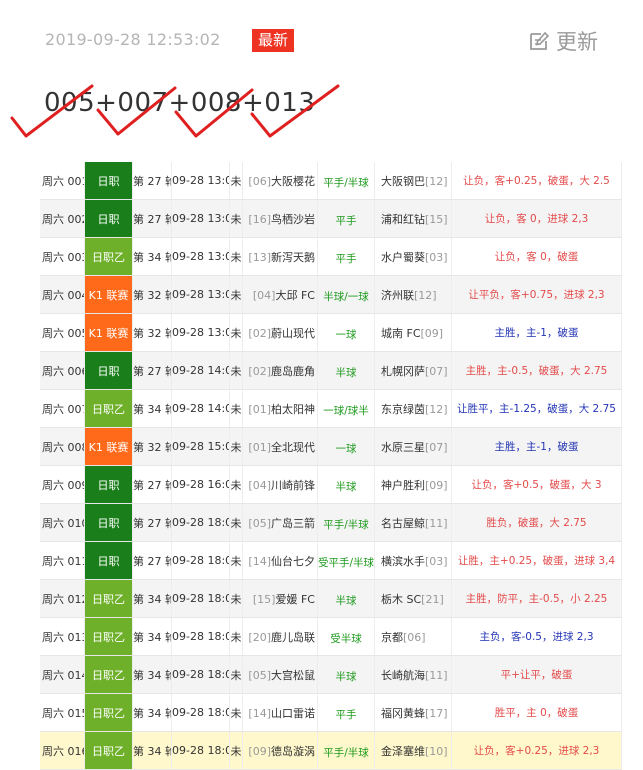 Image resolution: width=643 pixels, height=770 pixels. Describe the element at coordinates (280, 750) in the screenshot. I see `home-team: [09]德岛漩涡` at that location.